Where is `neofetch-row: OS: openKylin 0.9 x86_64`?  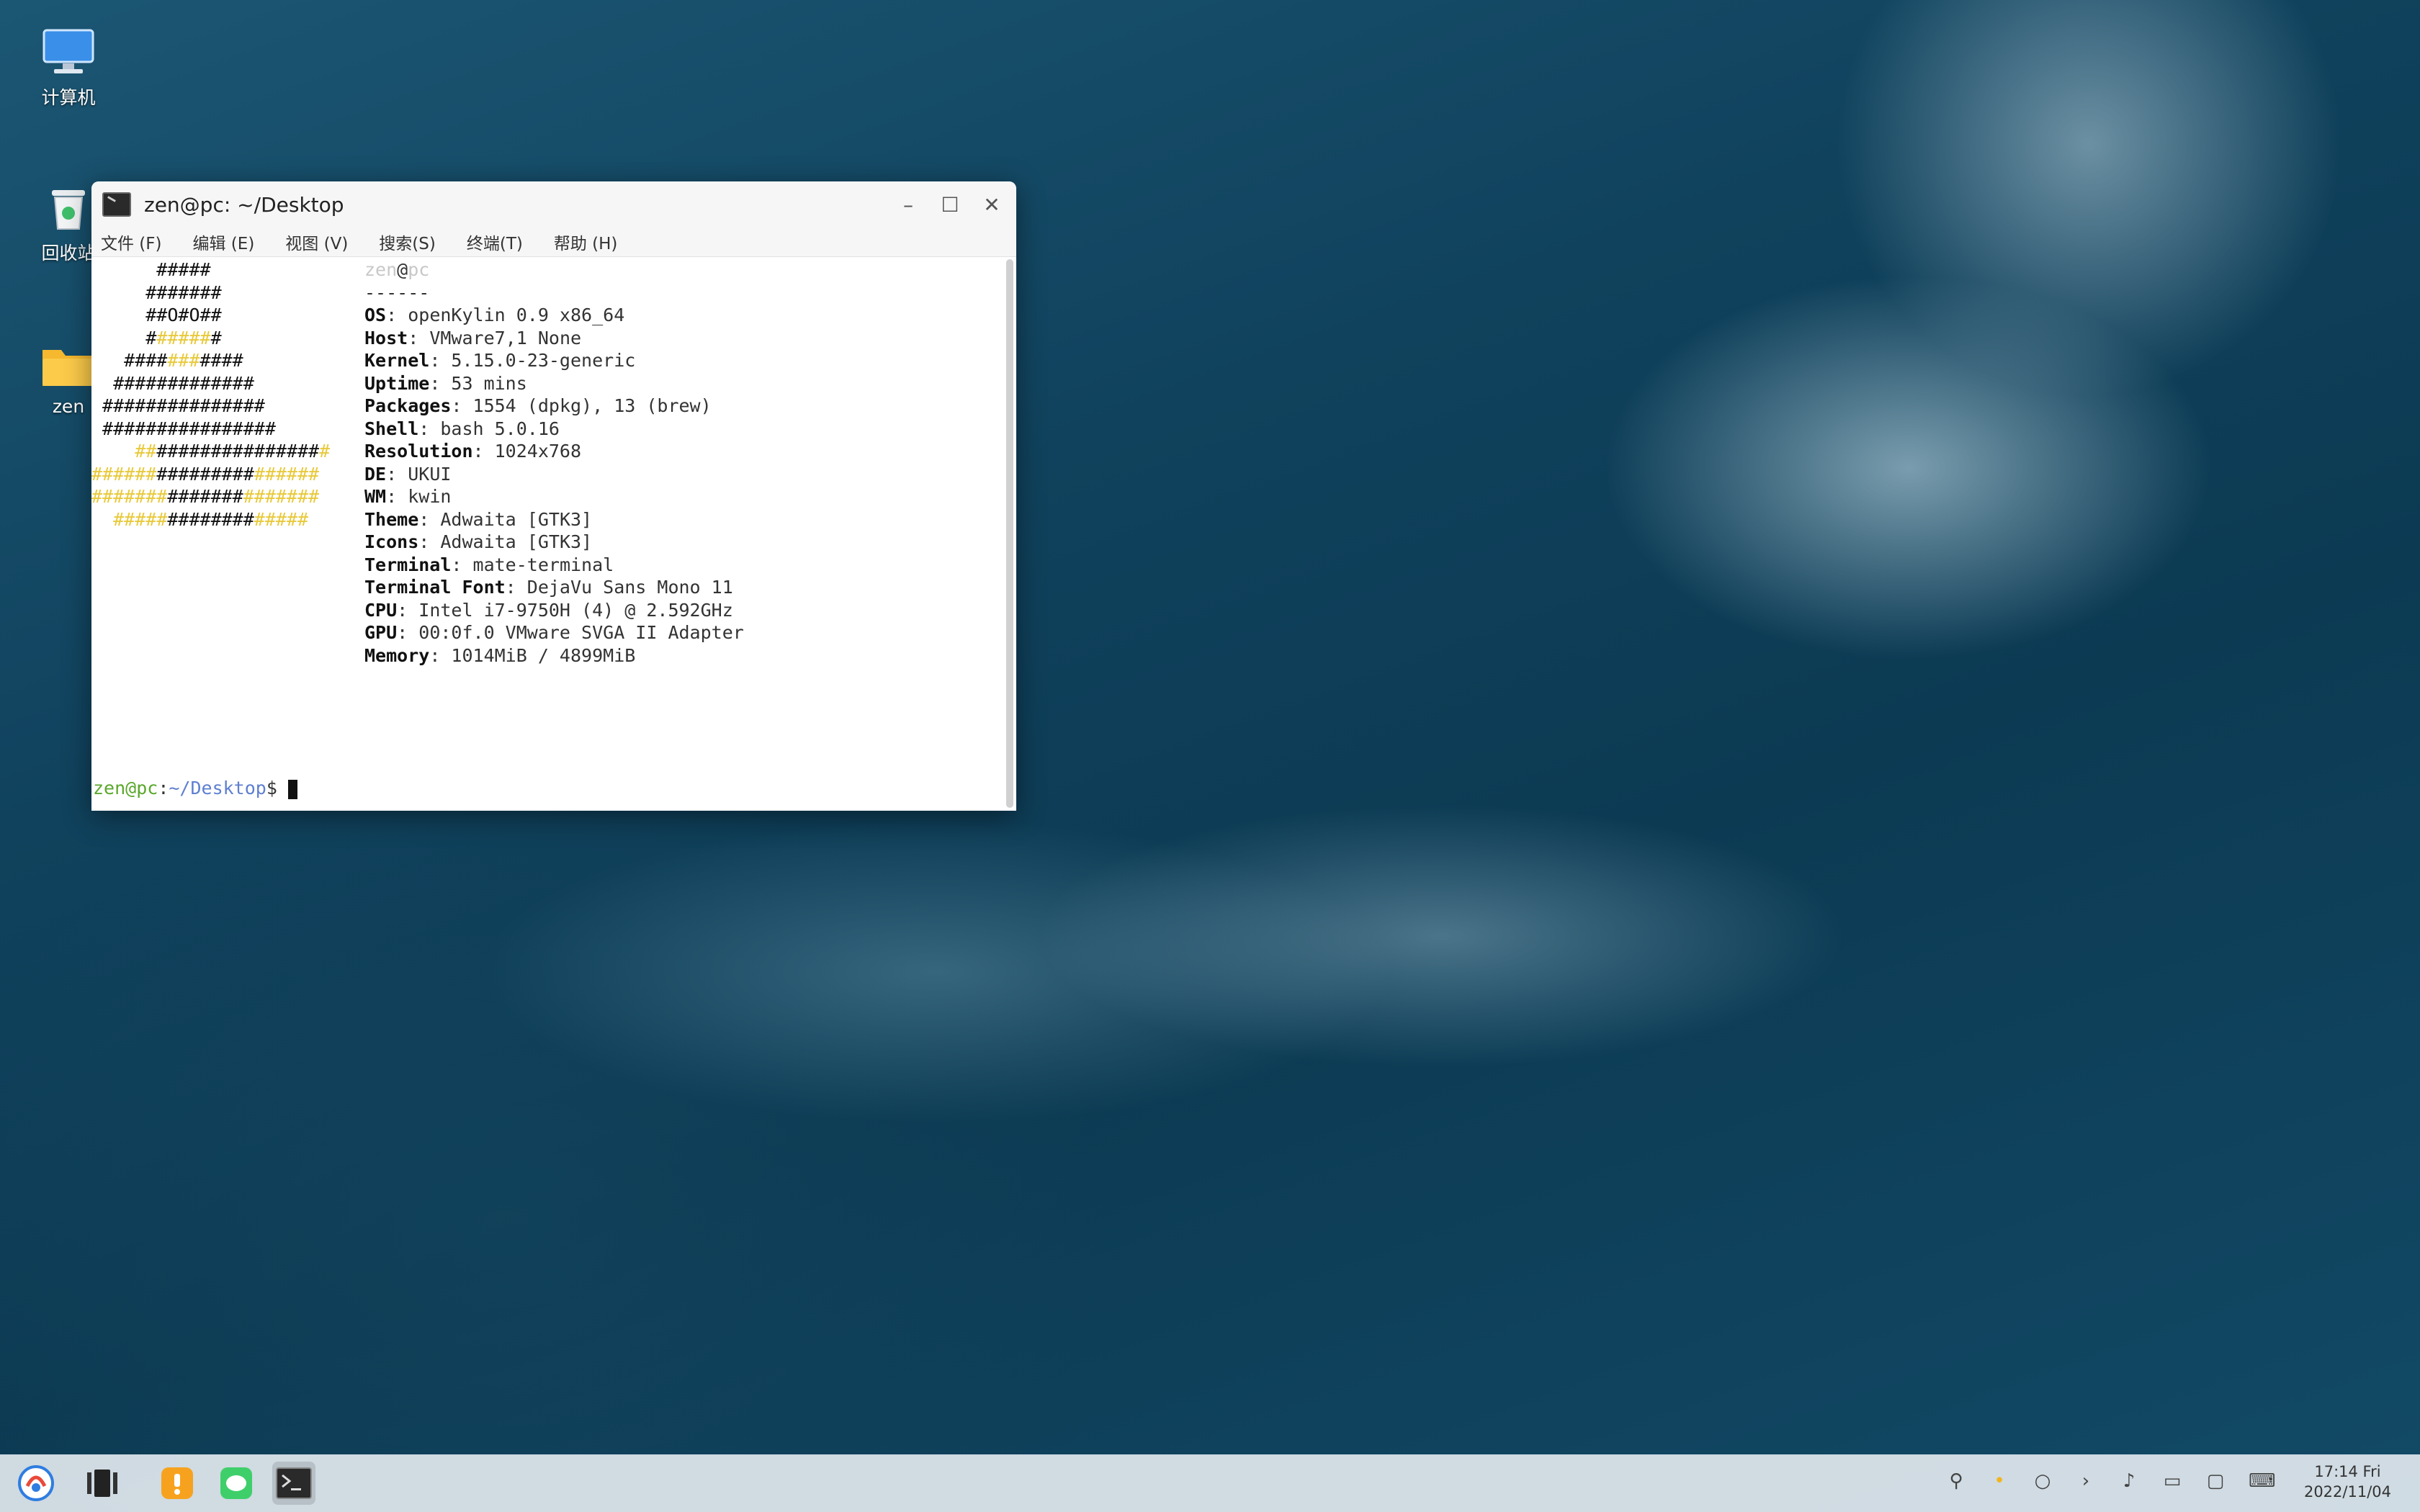
neofetch-row: OS: openKylin 0.9 x86_64 is located at coordinates (494, 315).